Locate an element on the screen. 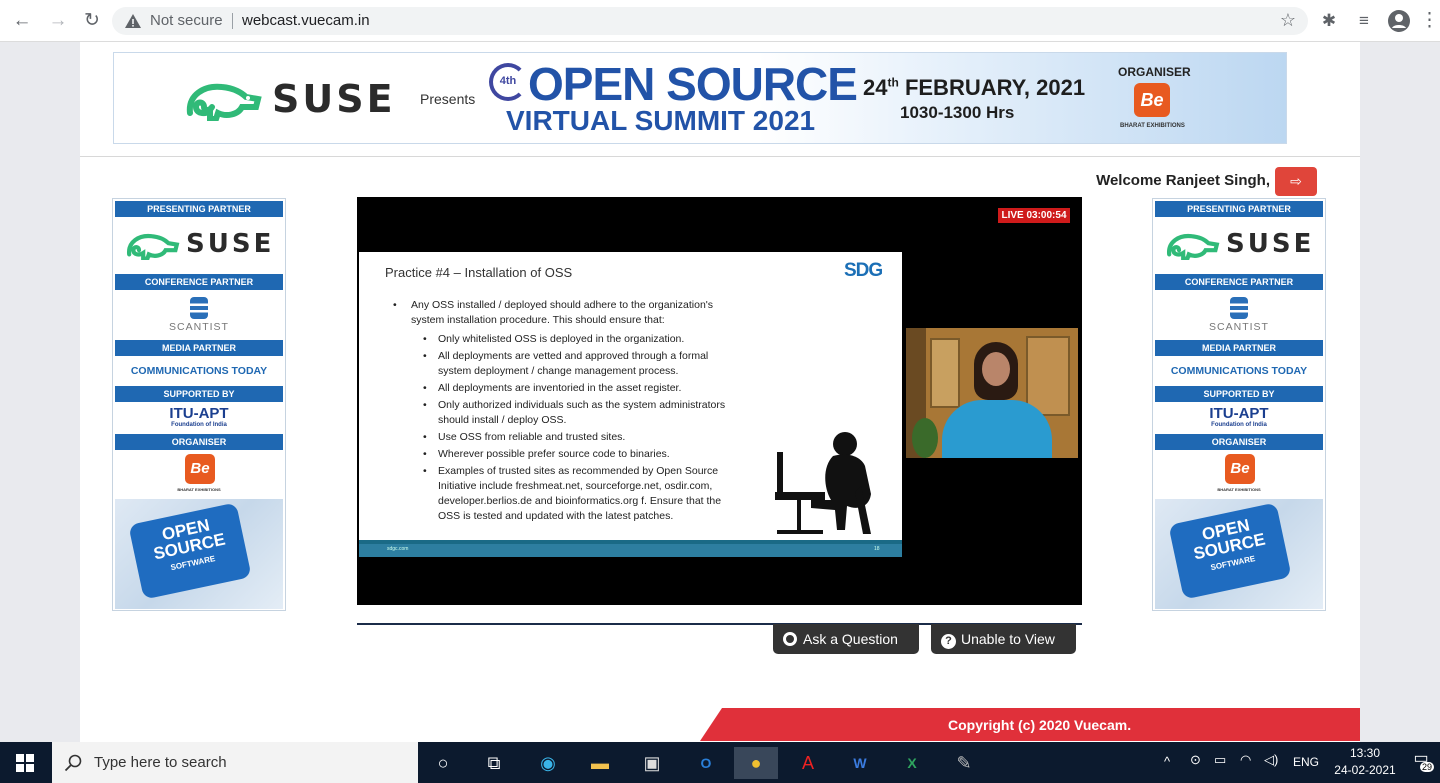 Image resolution: width=1440 pixels, height=783 pixels. slide-footer-bar: sdgc.com 18 is located at coordinates (630, 548).